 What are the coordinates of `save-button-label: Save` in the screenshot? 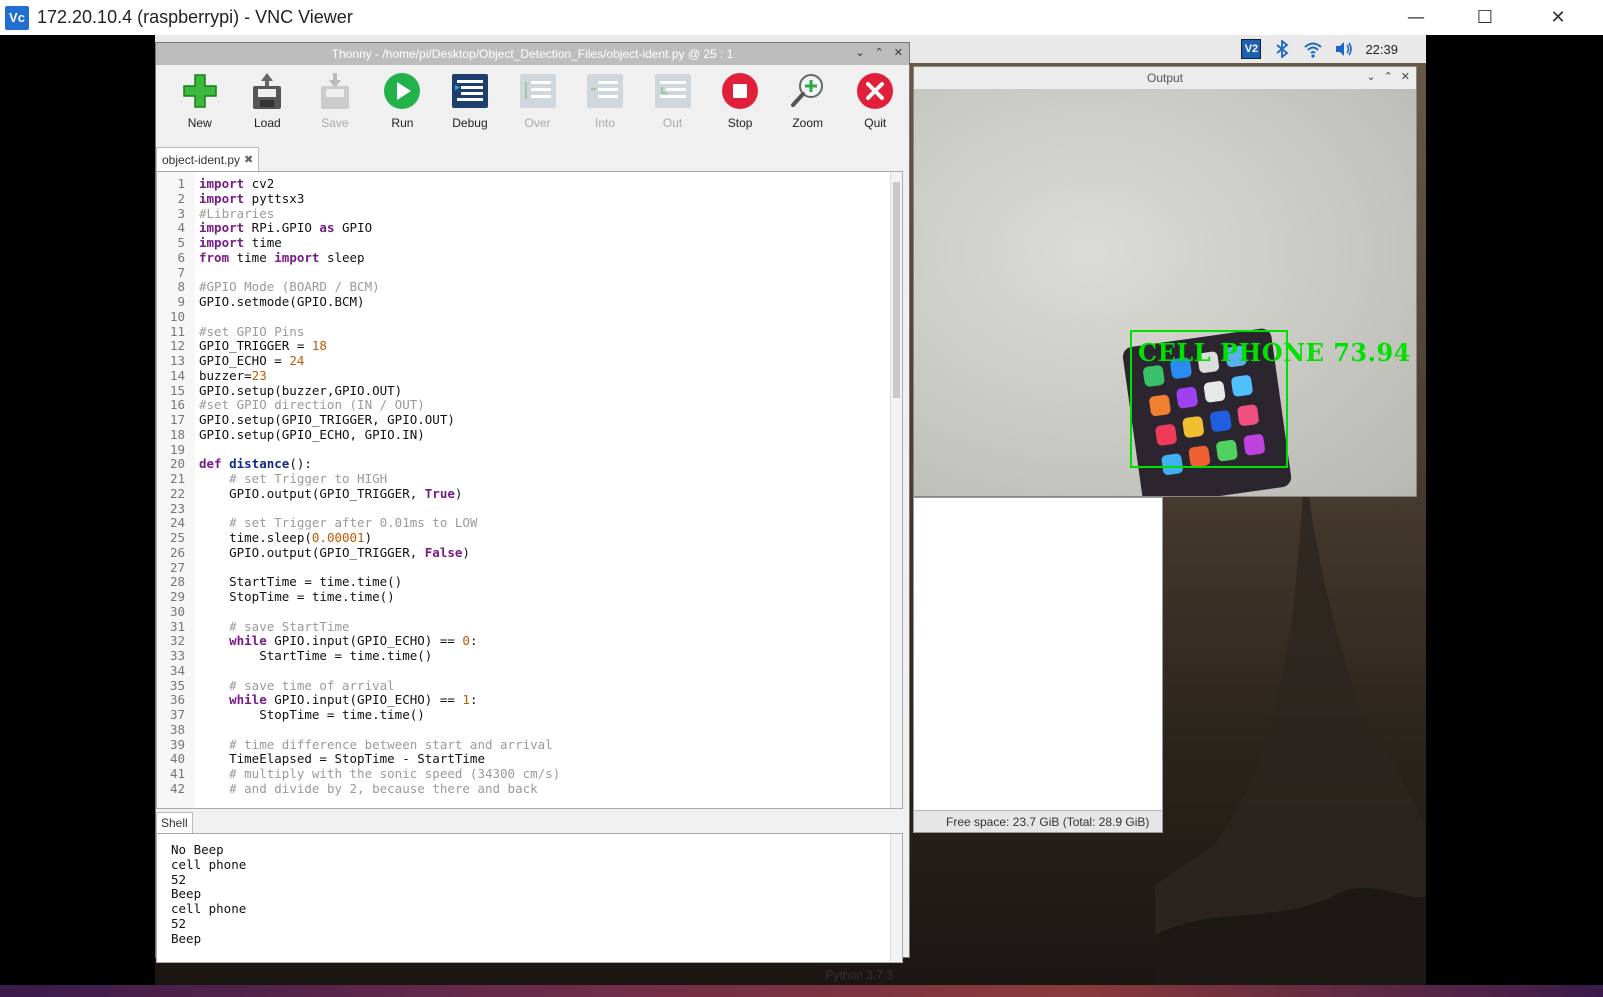 It's located at (335, 123).